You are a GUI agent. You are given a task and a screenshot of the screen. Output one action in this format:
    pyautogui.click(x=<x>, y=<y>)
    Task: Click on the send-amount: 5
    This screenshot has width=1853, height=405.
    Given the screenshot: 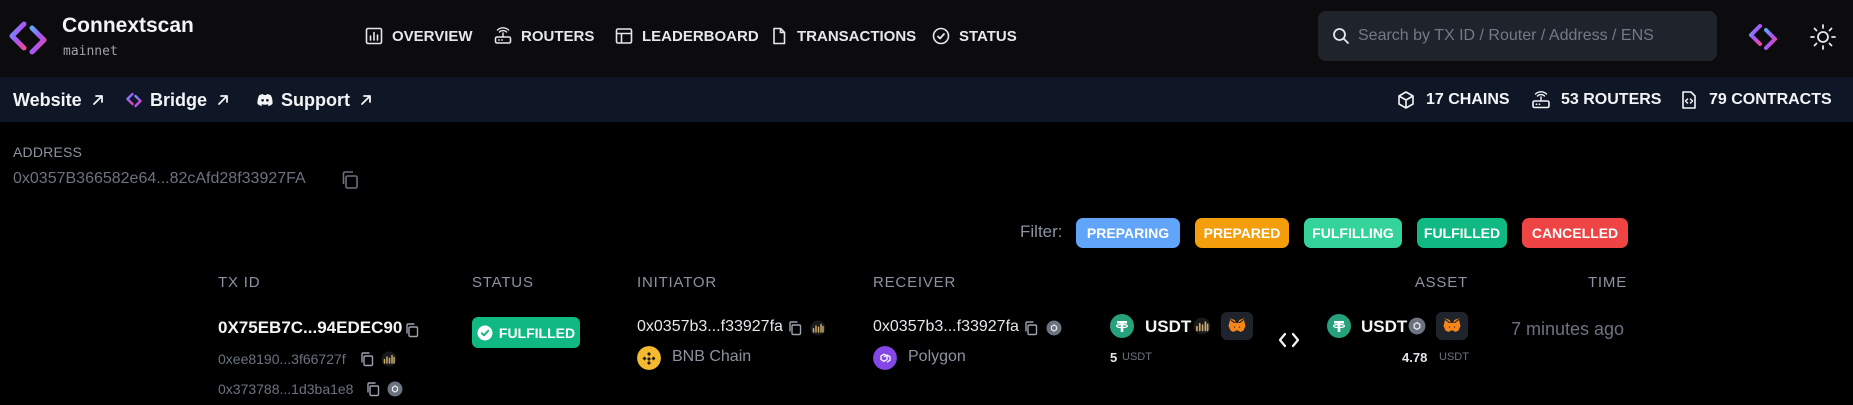 What is the action you would take?
    pyautogui.click(x=1114, y=357)
    